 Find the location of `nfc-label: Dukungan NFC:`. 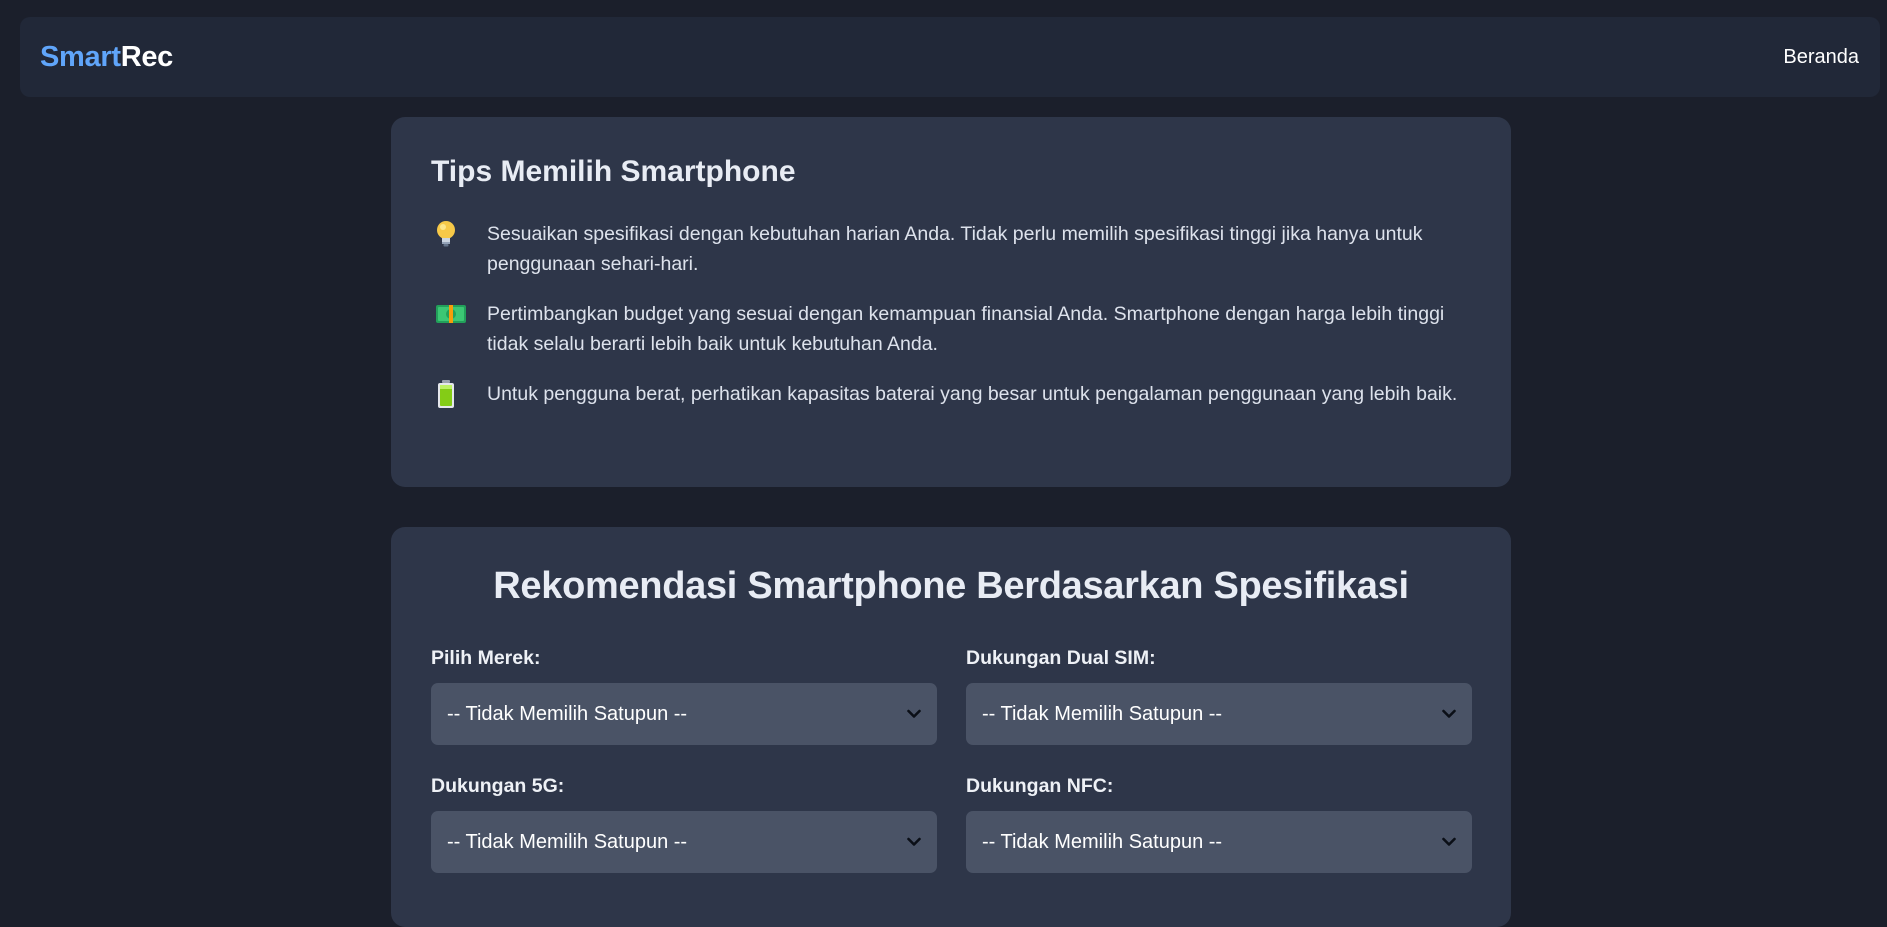

nfc-label: Dukungan NFC: is located at coordinates (1040, 786).